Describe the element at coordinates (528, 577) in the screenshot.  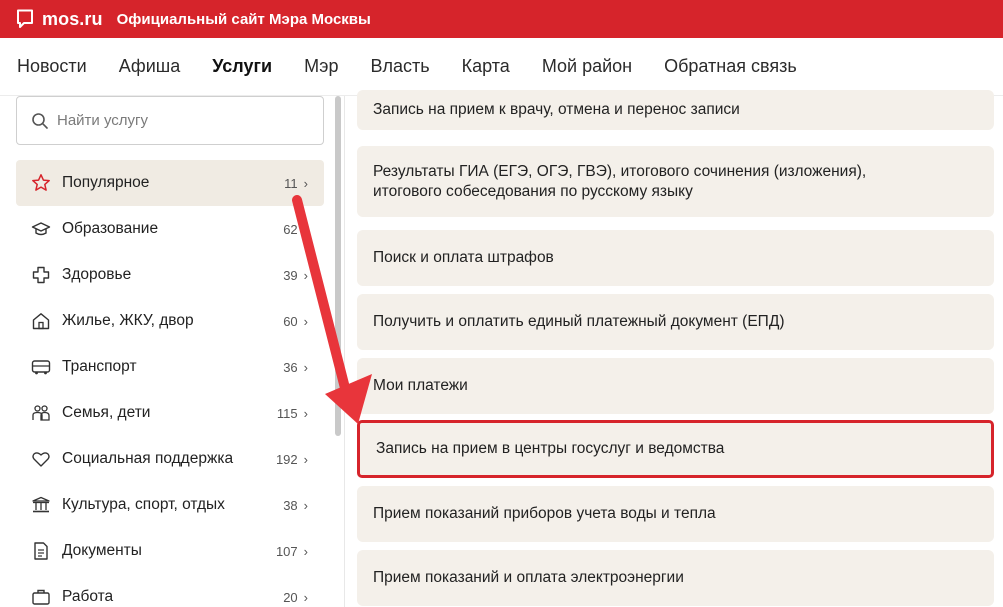
I see `service-title: Прием показаний и оплата электроэнергии` at that location.